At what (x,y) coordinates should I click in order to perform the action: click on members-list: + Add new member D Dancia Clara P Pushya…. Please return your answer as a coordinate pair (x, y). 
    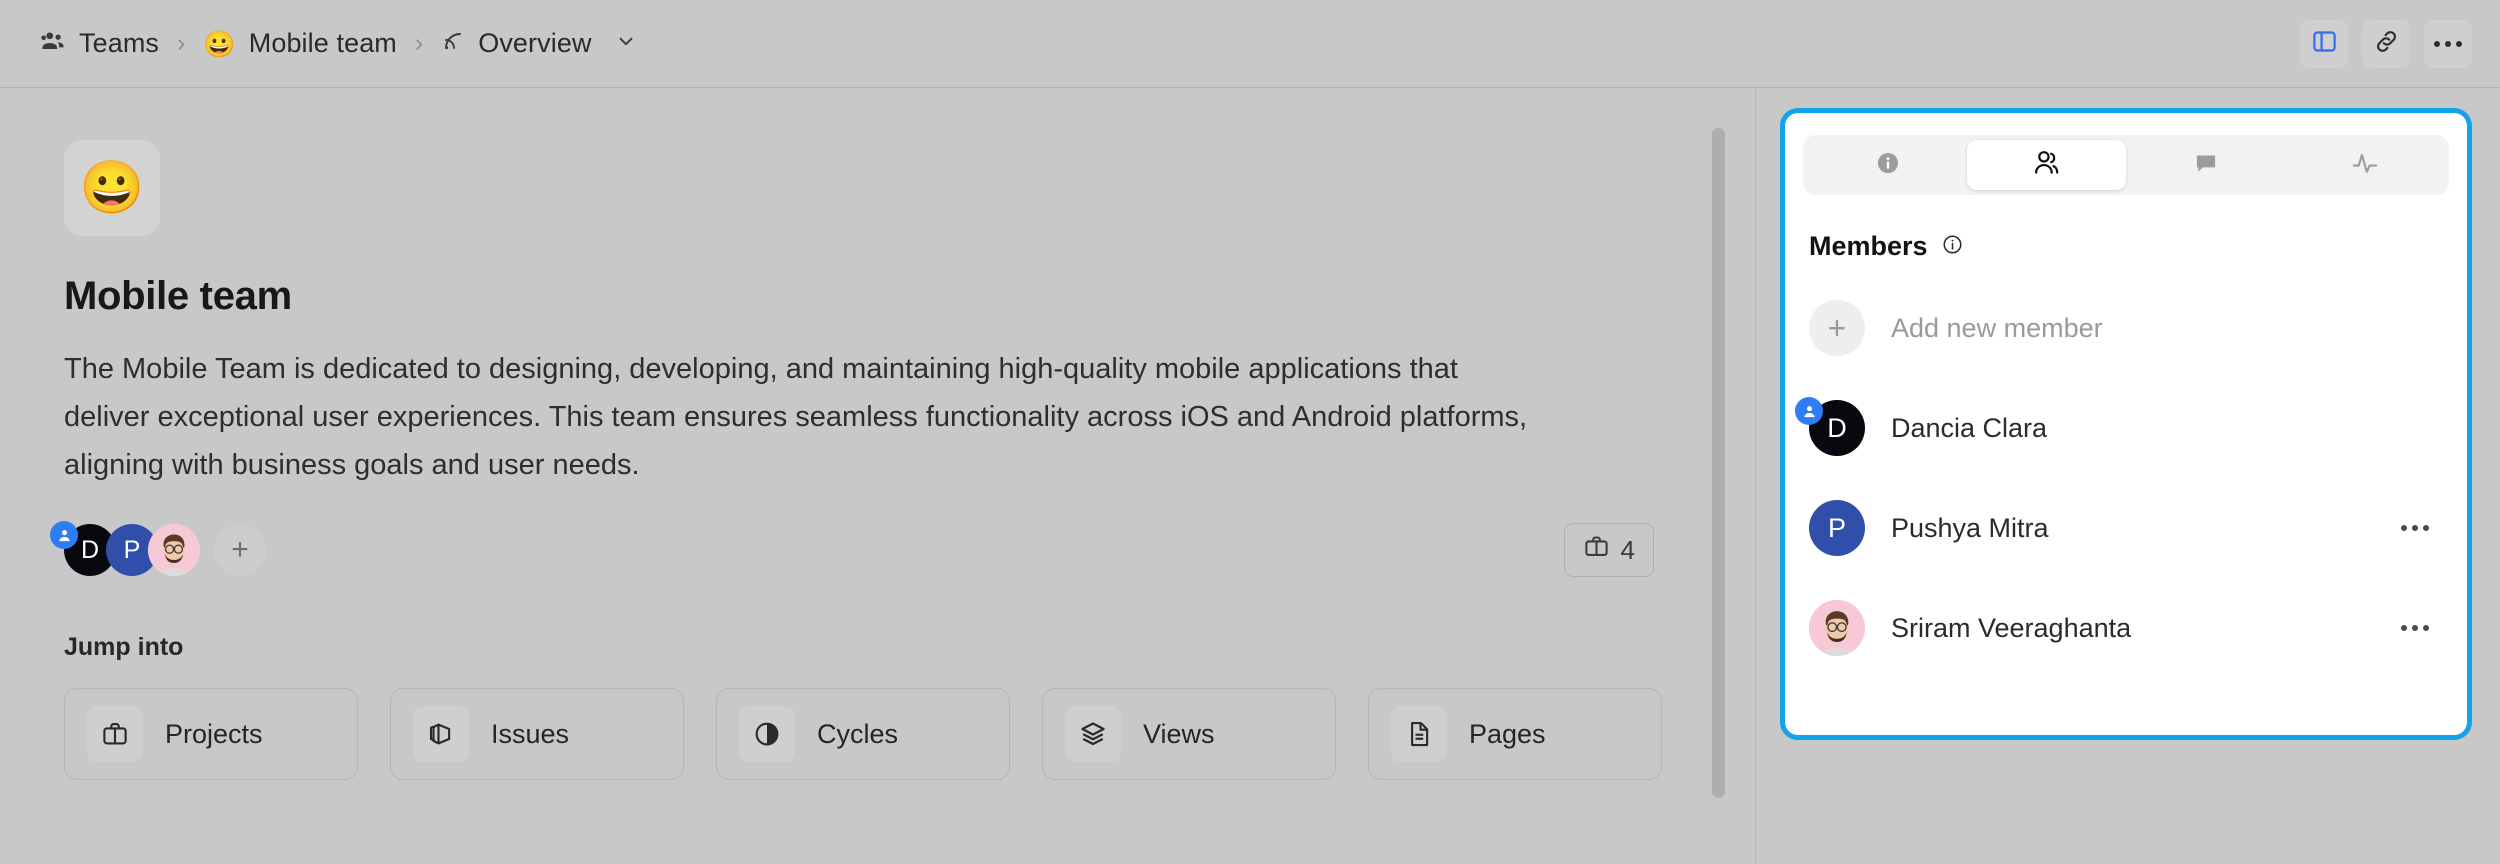
    Looking at the image, I should click on (2126, 478).